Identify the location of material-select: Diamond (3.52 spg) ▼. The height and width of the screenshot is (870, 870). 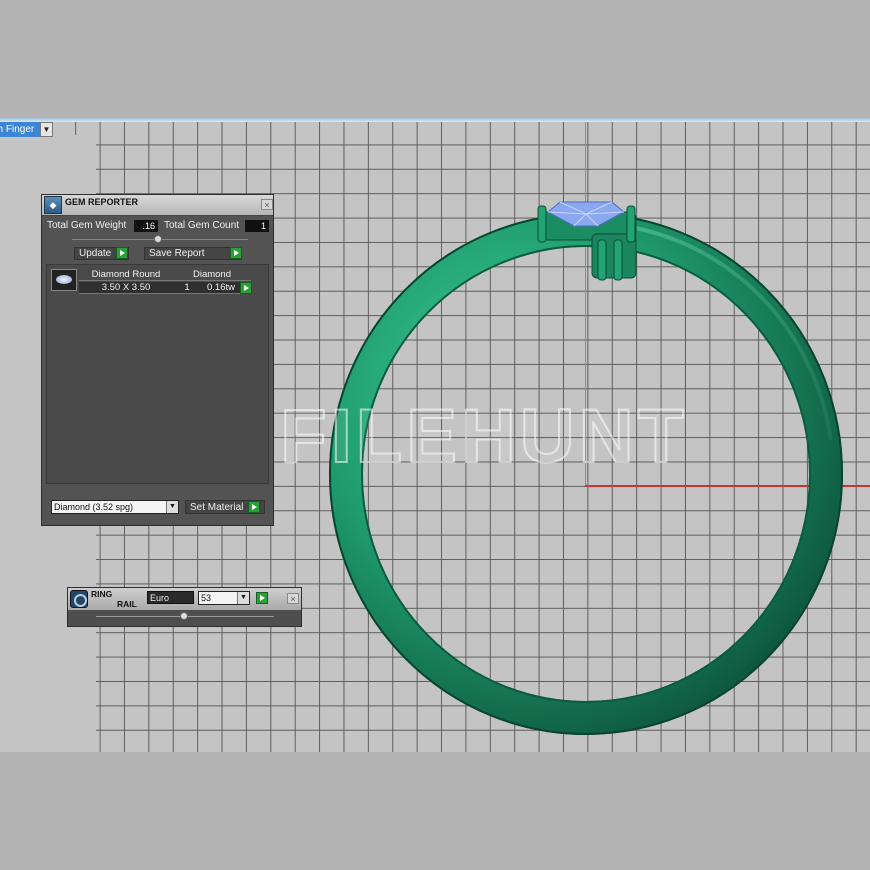
(115, 507).